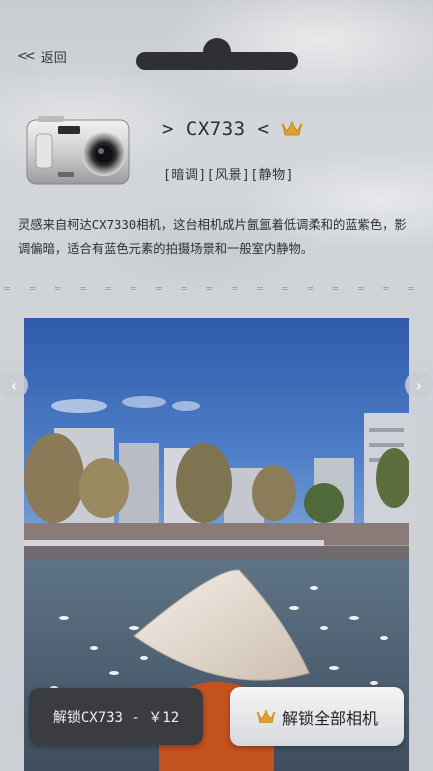 This screenshot has width=433, height=771. I want to click on camera-image, so click(78, 150).